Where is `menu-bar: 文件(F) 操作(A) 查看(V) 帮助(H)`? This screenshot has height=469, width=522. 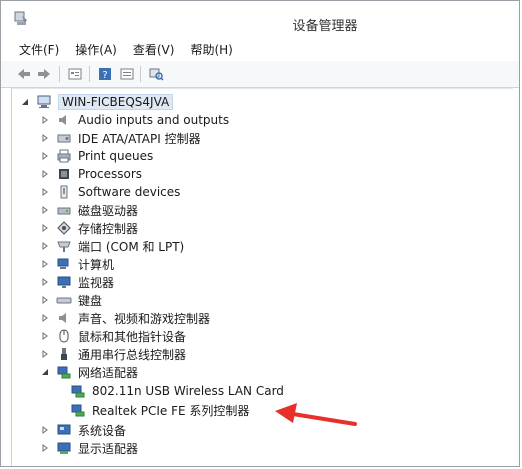 menu-bar: 文件(F) 操作(A) 查看(V) 帮助(H) is located at coordinates (260, 49).